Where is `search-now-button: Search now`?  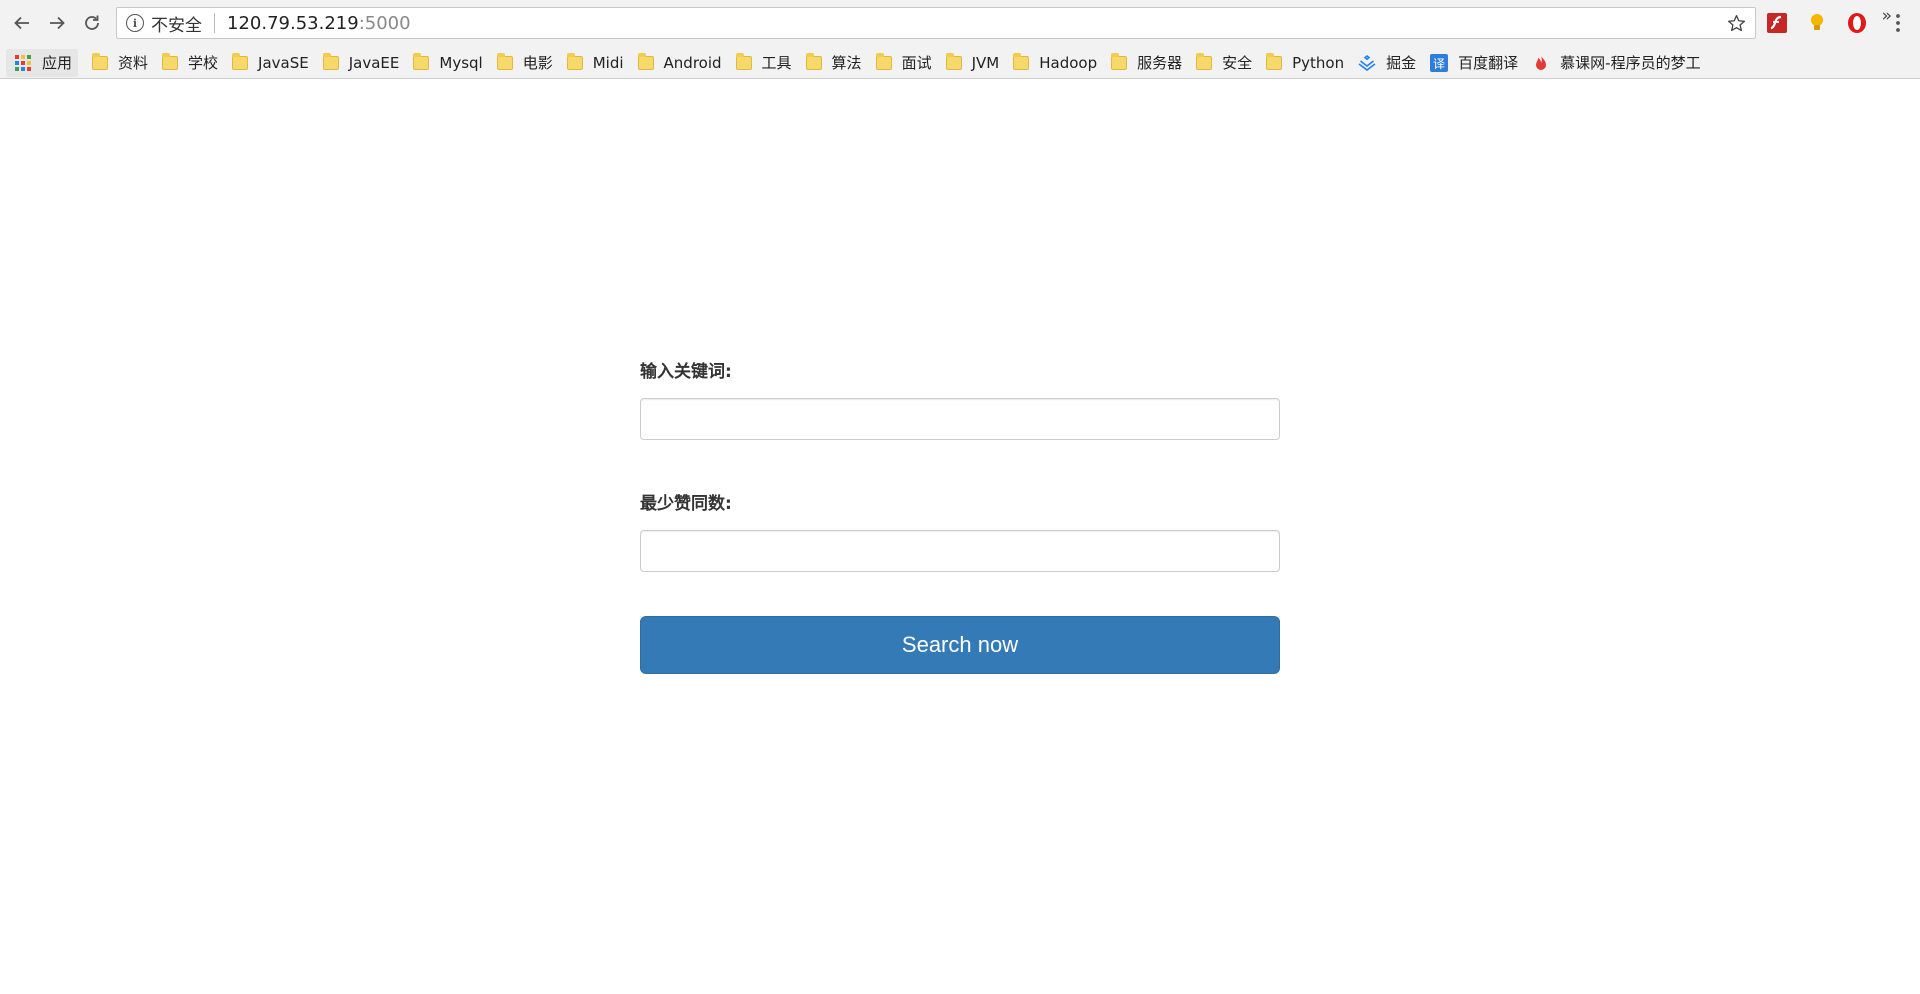 search-now-button: Search now is located at coordinates (960, 645).